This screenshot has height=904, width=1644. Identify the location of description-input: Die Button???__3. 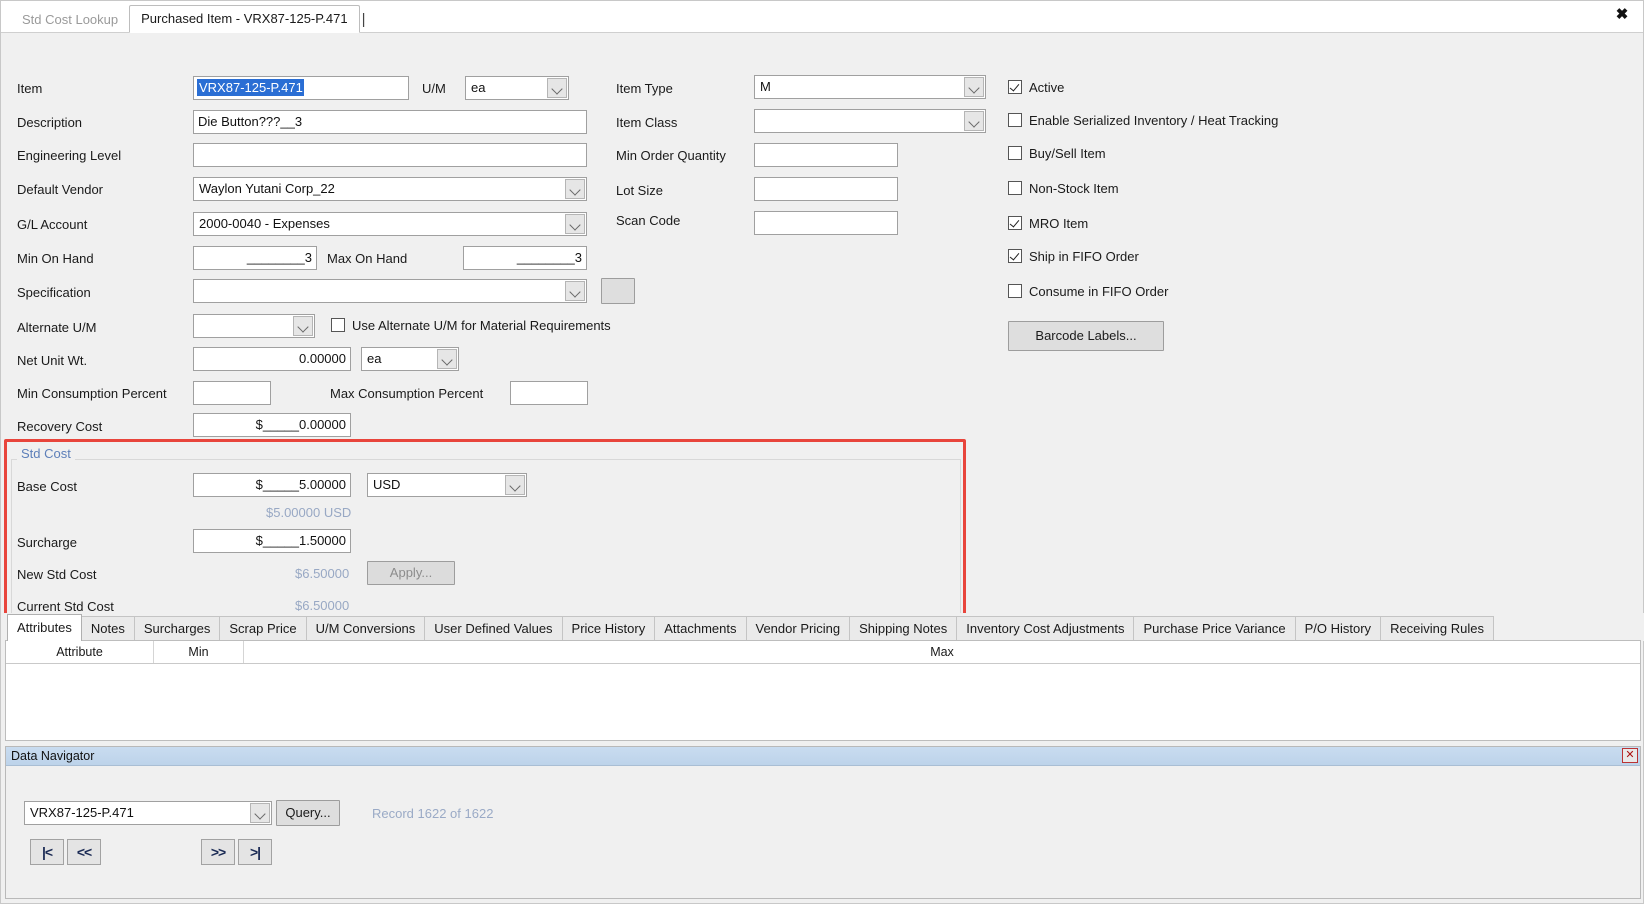
(390, 122).